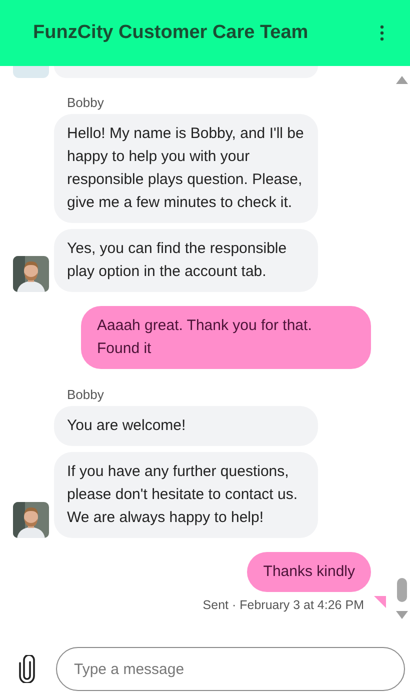 Image resolution: width=410 pixels, height=697 pixels. What do you see at coordinates (186, 426) in the screenshot?
I see `message-bubble: You are welcome!` at bounding box center [186, 426].